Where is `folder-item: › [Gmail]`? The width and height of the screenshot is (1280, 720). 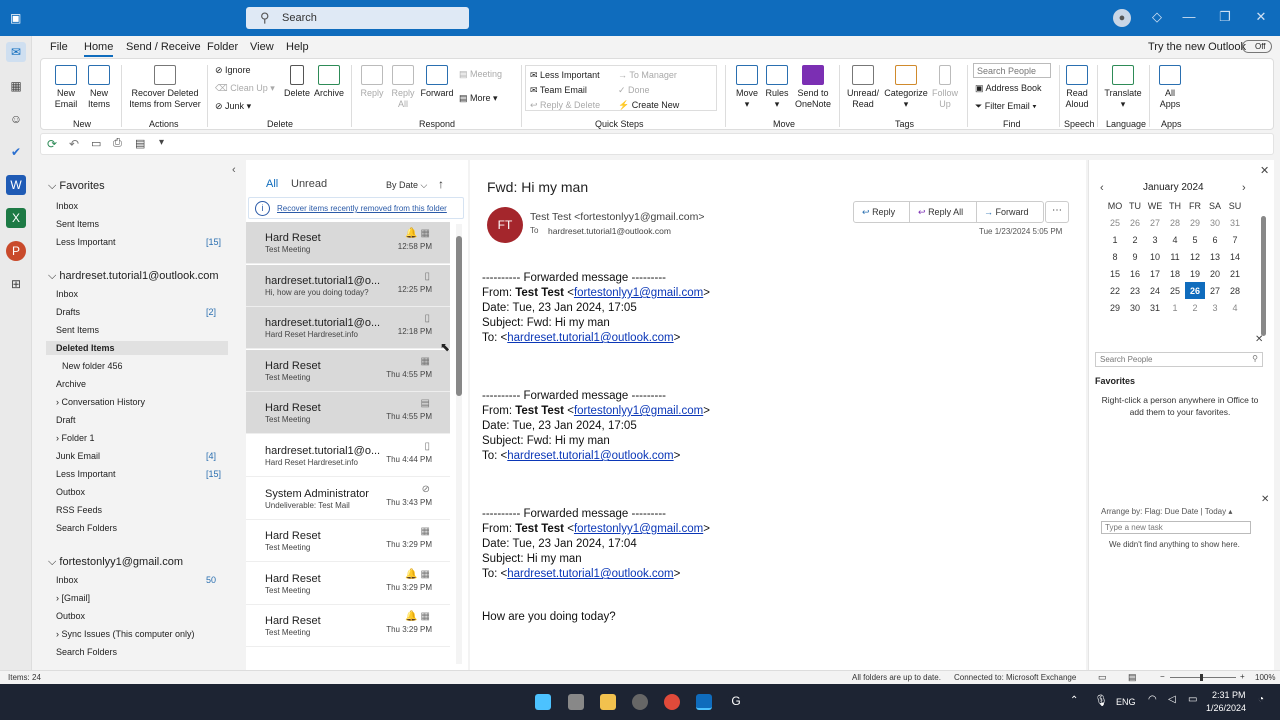
folder-item: › [Gmail] is located at coordinates (73, 598).